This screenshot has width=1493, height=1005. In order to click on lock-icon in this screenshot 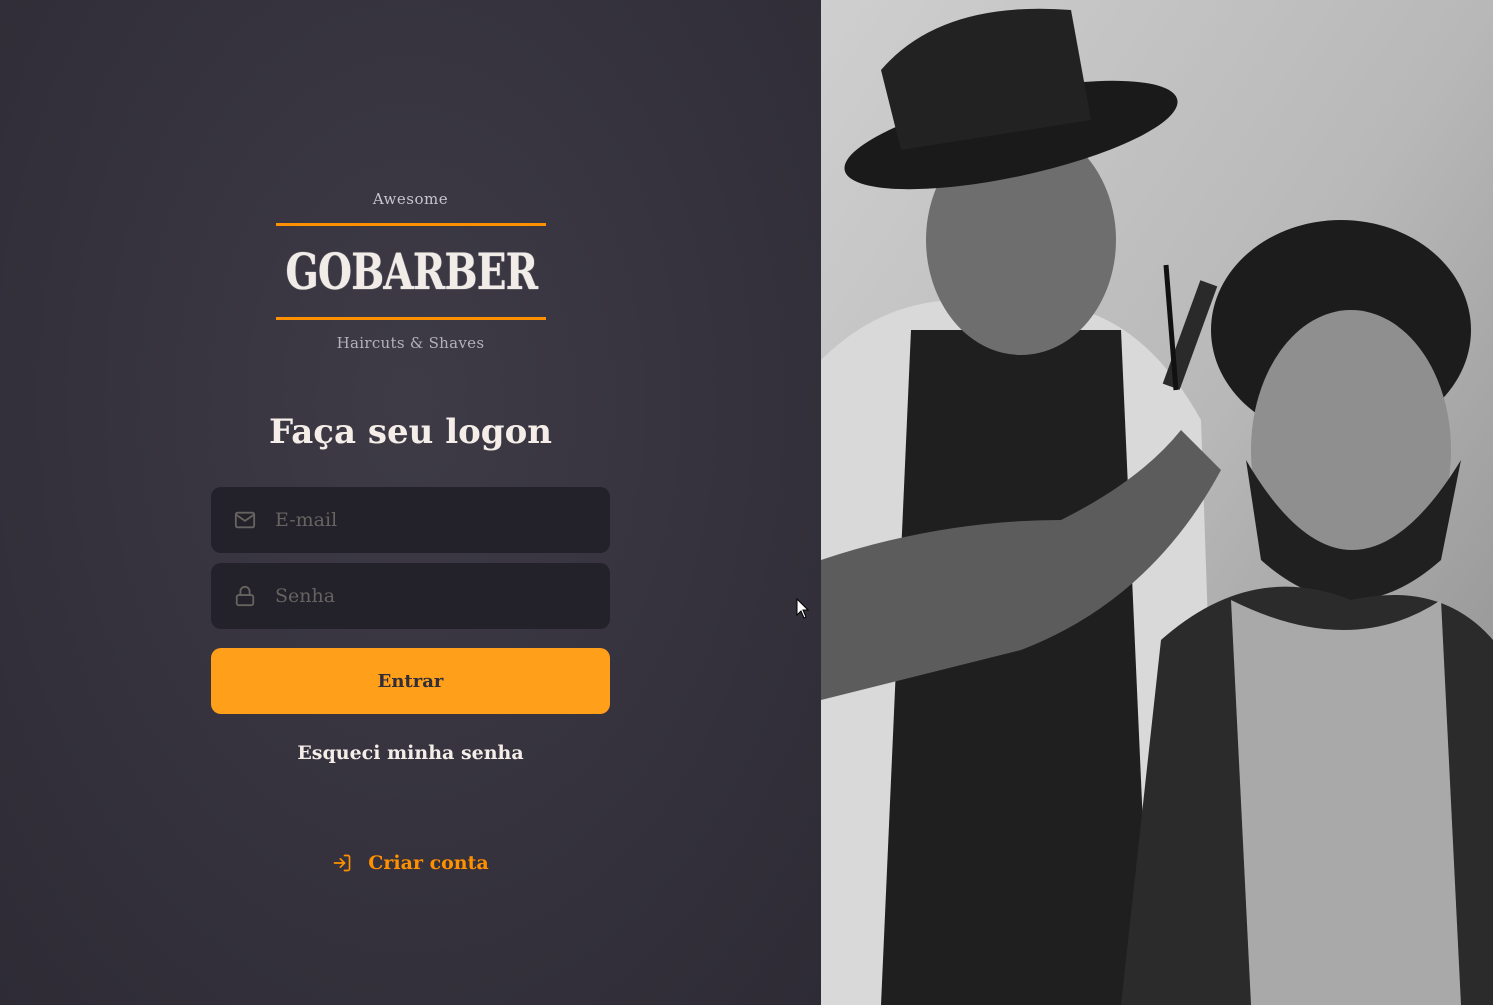, I will do `click(245, 596)`.